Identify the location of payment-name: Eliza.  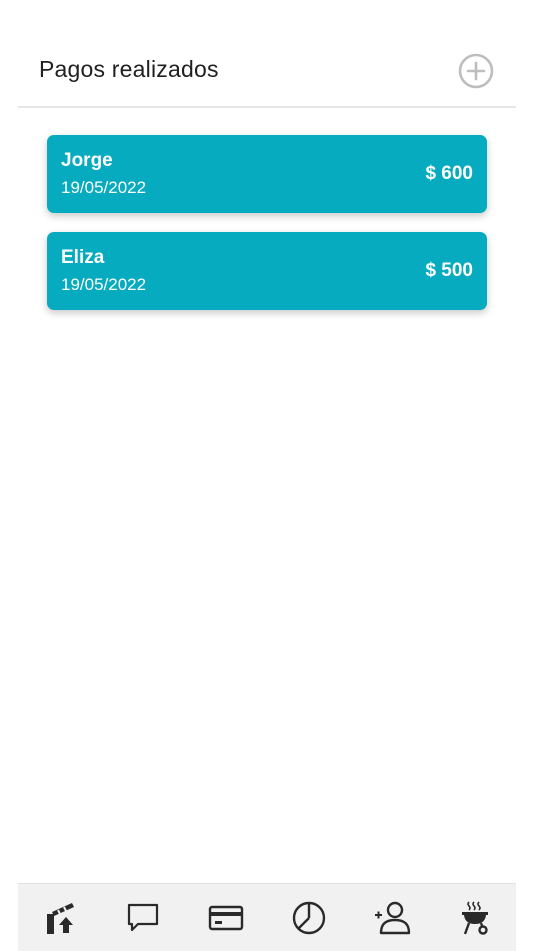
(83, 257).